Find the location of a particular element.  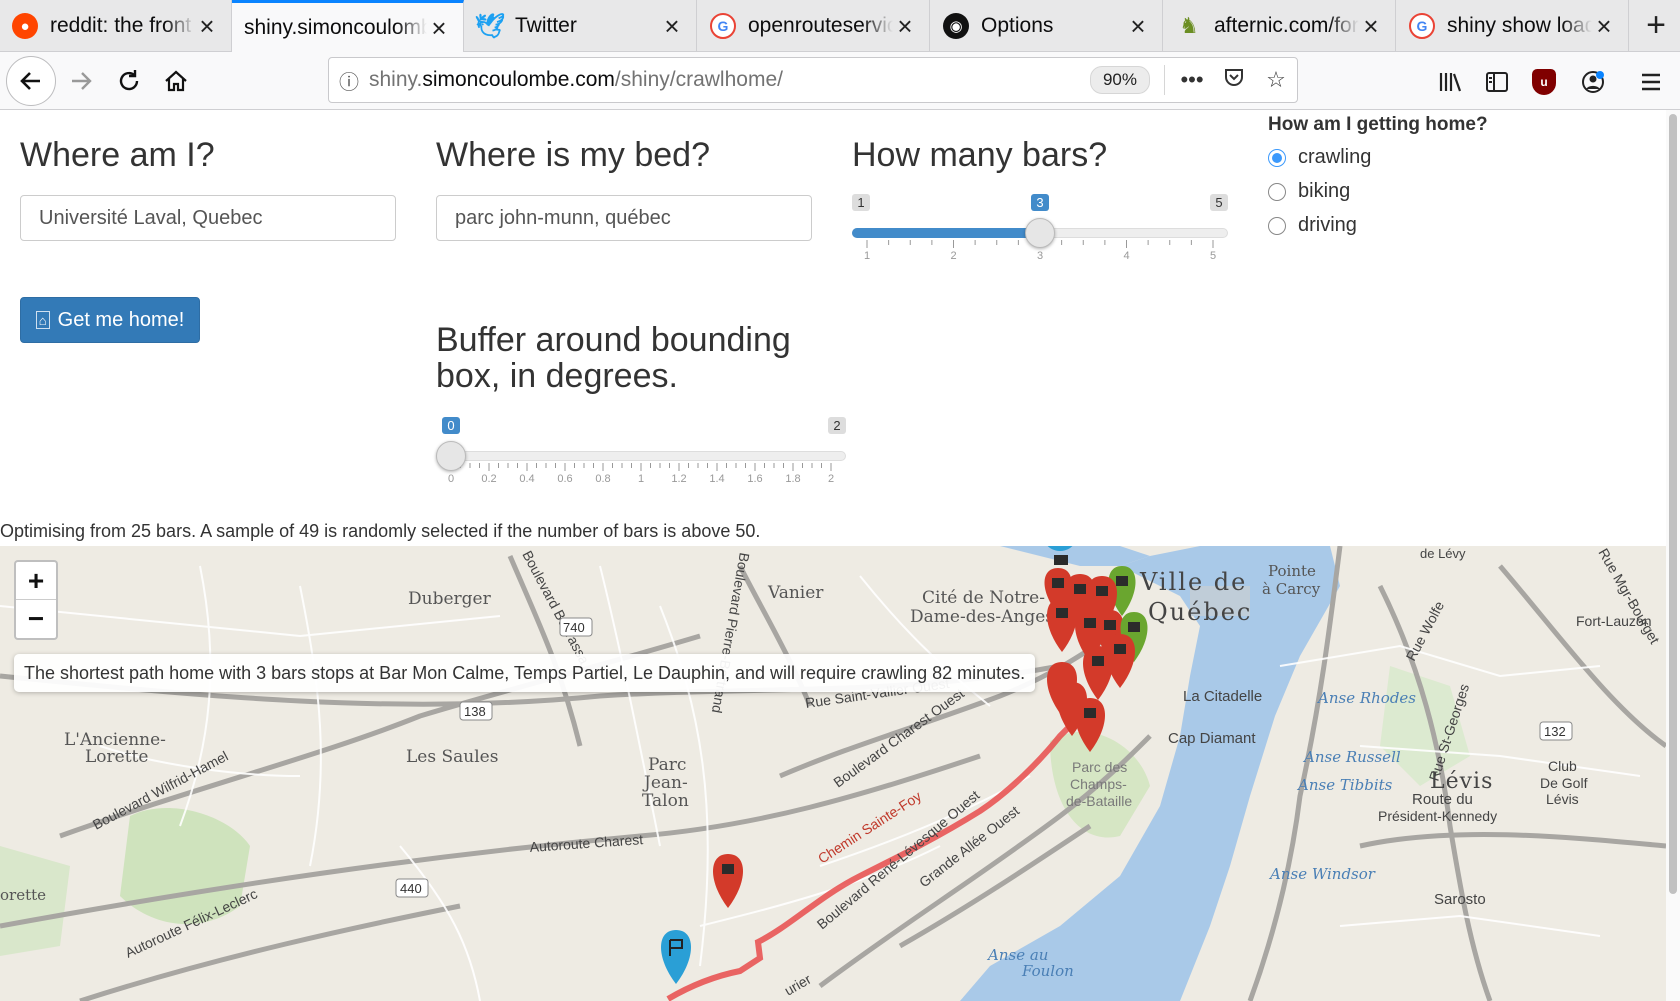

back-arrow-icon is located at coordinates (30, 81).